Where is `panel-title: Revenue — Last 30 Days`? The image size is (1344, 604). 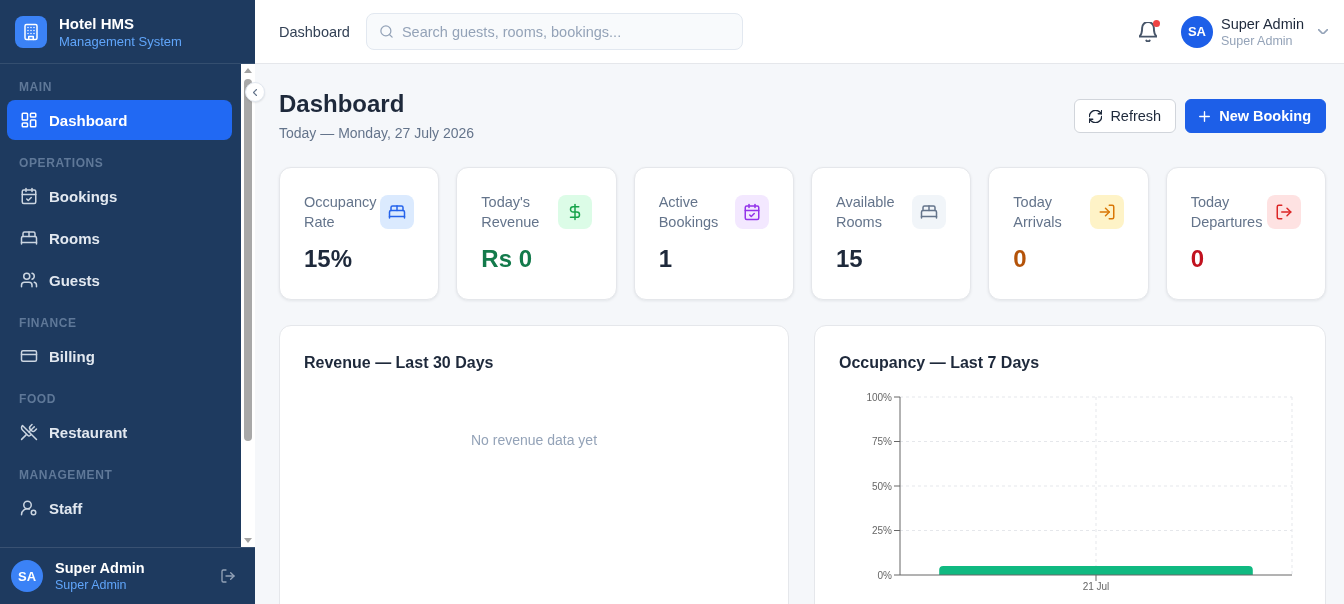
panel-title: Revenue — Last 30 Days is located at coordinates (399, 363).